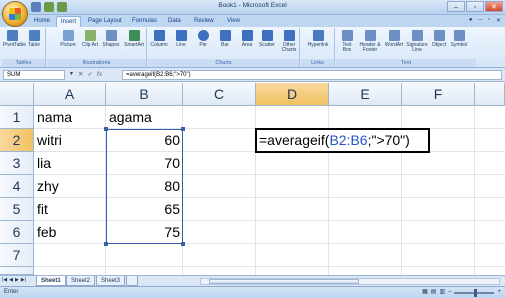 Image resolution: width=505 pixels, height=298 pixels. I want to click on column-header-g, so click(490, 94).